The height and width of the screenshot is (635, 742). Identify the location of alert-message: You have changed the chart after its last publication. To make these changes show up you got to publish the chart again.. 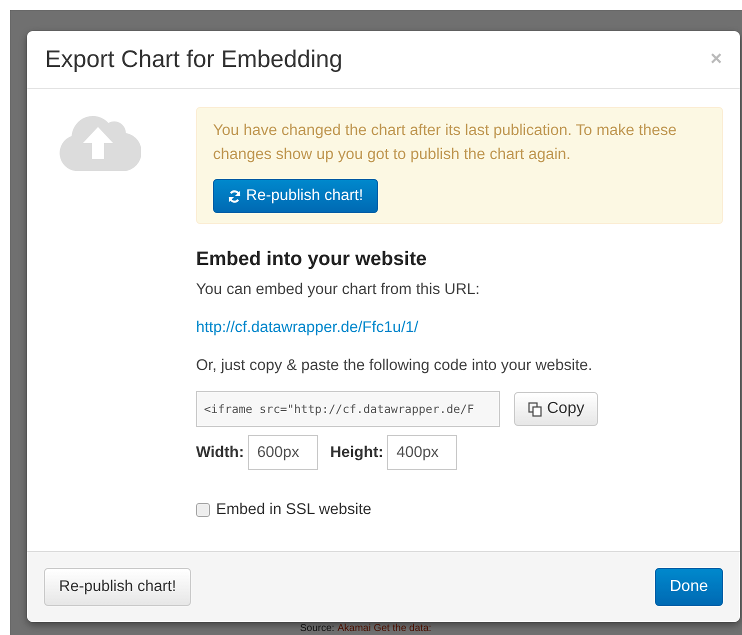
(445, 143).